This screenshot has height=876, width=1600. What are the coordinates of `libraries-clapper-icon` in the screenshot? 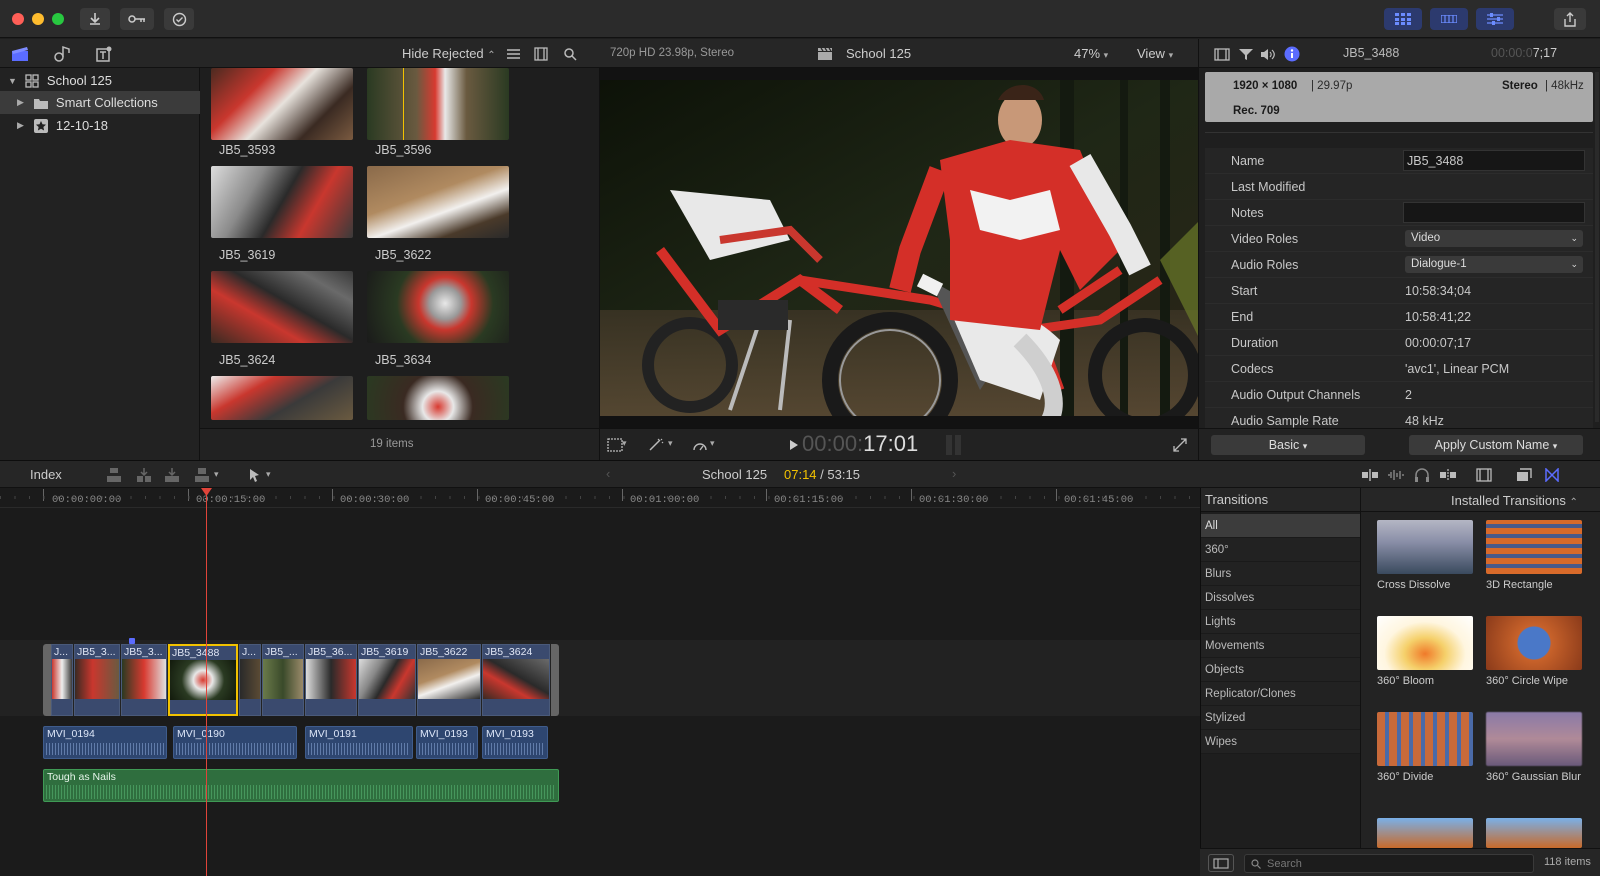 It's located at (20, 54).